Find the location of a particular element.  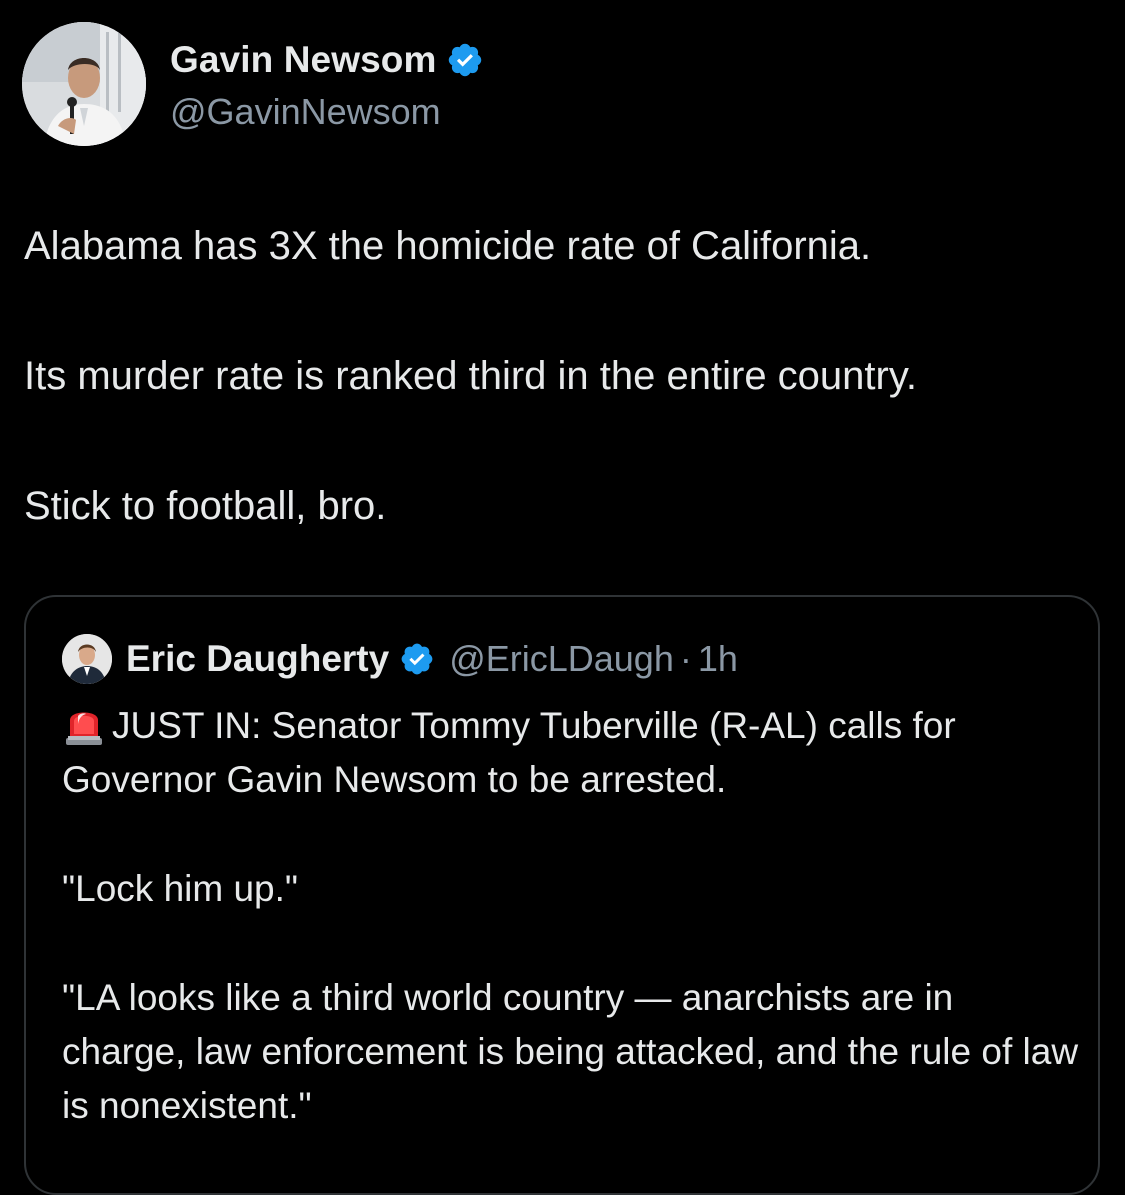

quoted-author-display-name: Eric Daugherty is located at coordinates (258, 658).